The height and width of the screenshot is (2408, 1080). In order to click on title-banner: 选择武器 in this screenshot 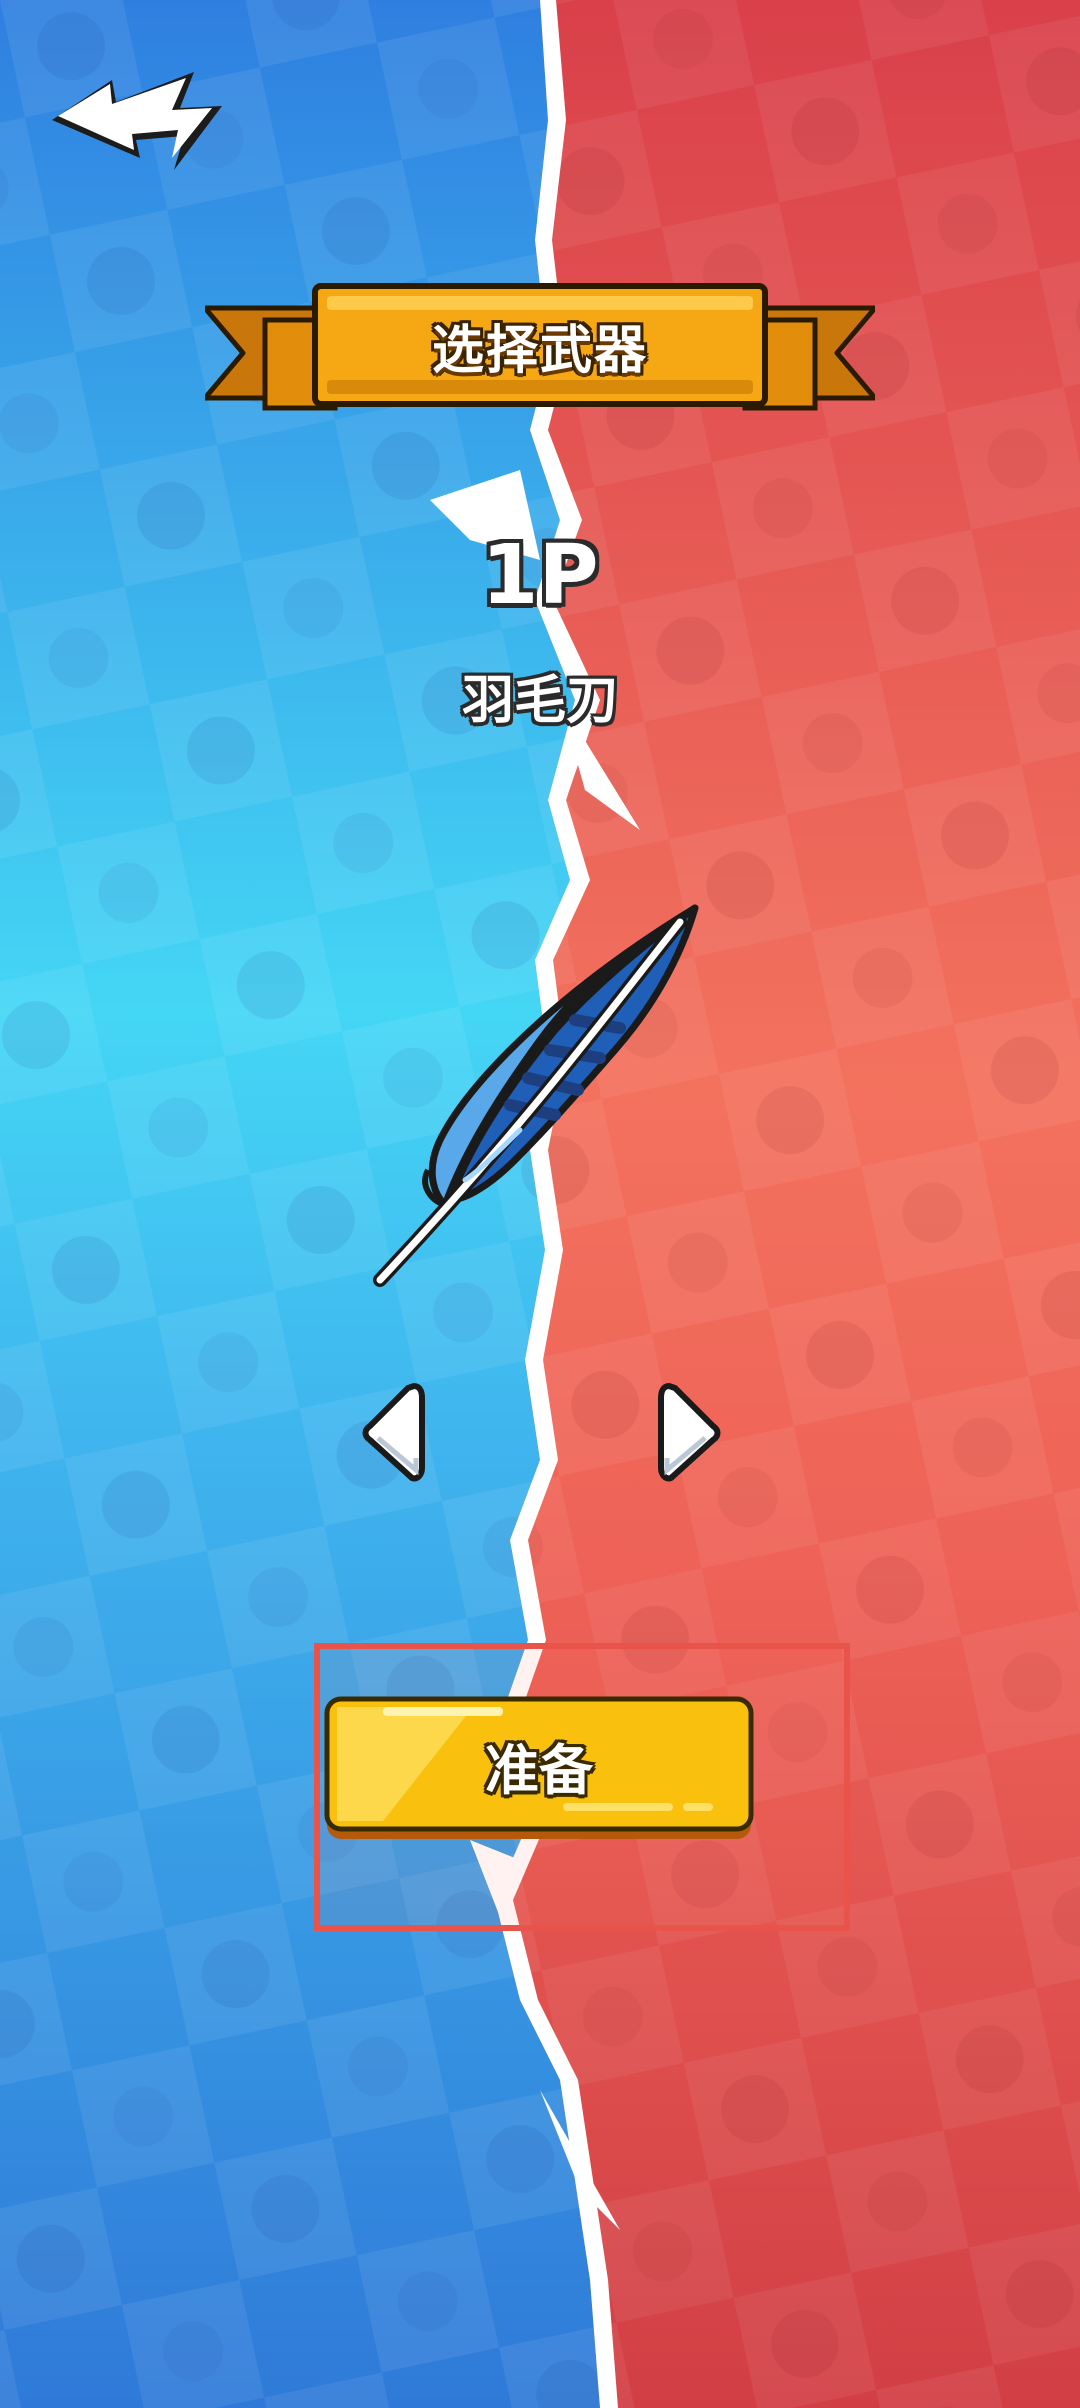, I will do `click(540, 360)`.